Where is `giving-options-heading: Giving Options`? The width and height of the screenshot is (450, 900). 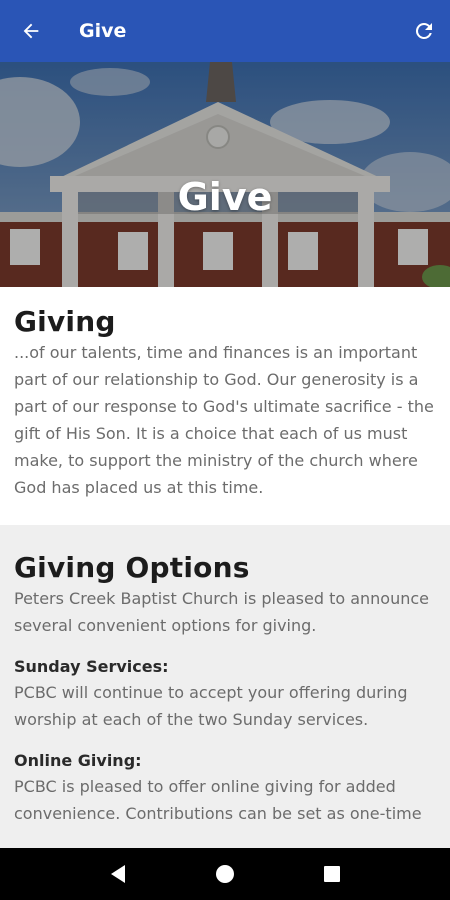
giving-options-heading: Giving Options is located at coordinates (132, 567).